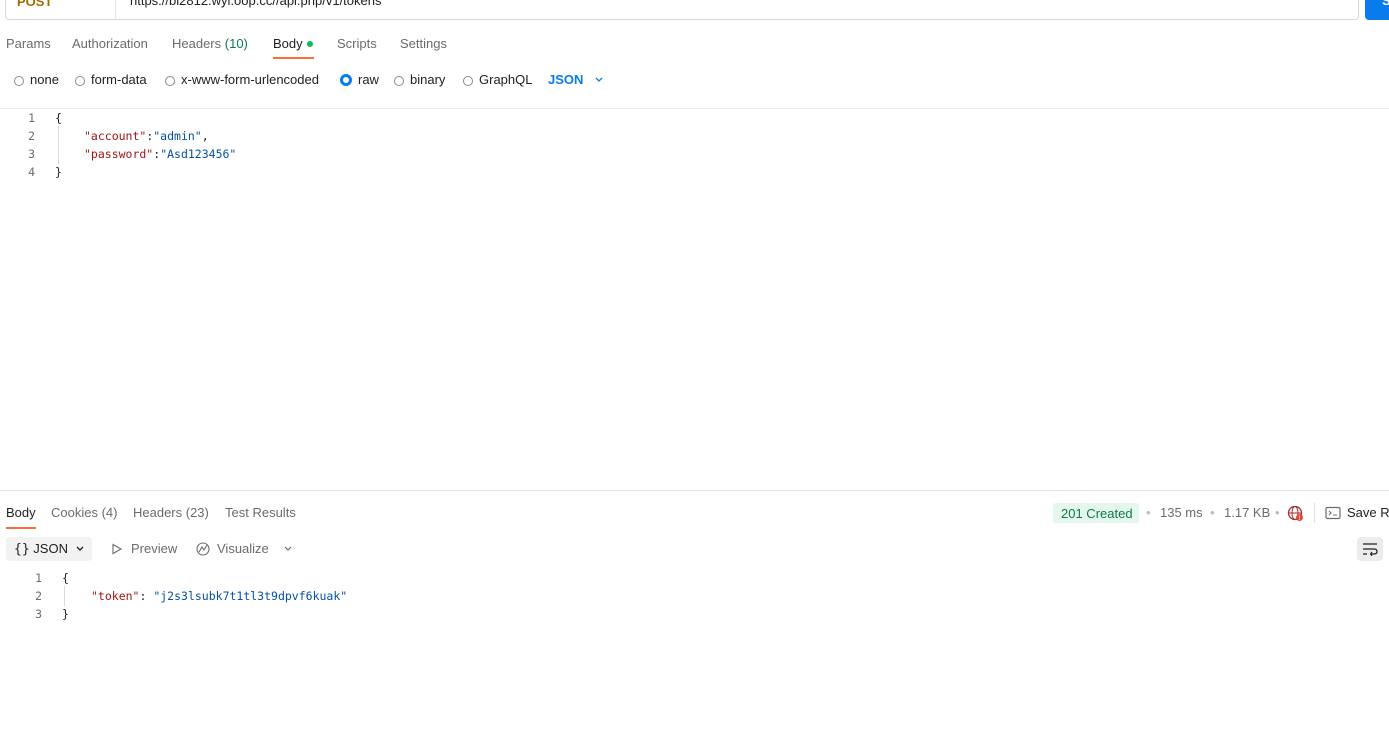  Describe the element at coordinates (1368, 512) in the screenshot. I see `save-response-button: Save Re` at that location.